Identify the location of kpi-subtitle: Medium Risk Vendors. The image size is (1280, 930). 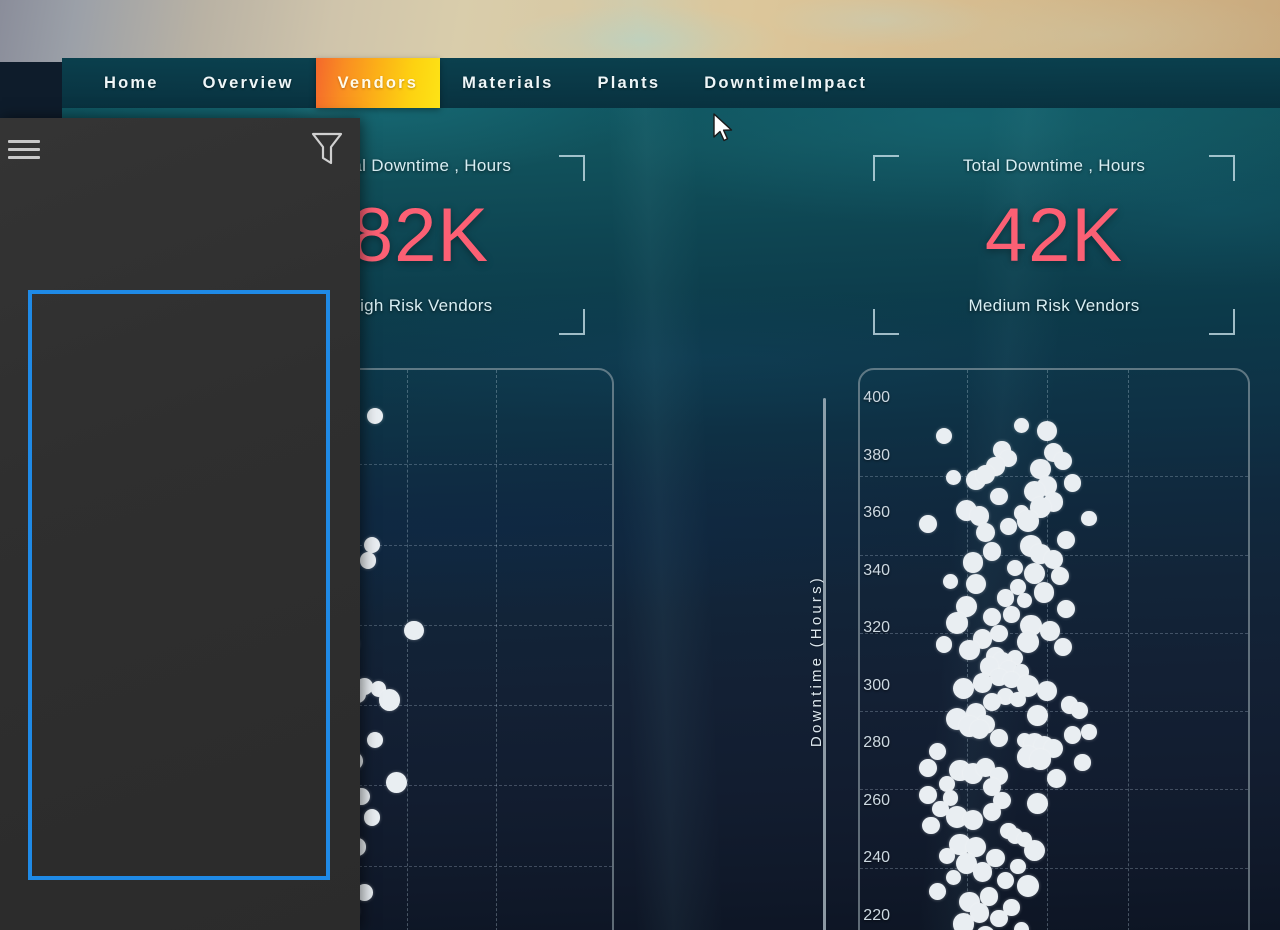
(1054, 305).